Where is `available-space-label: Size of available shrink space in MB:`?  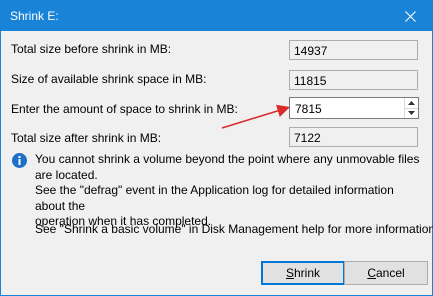
available-space-label: Size of available shrink space in MB: is located at coordinates (109, 79).